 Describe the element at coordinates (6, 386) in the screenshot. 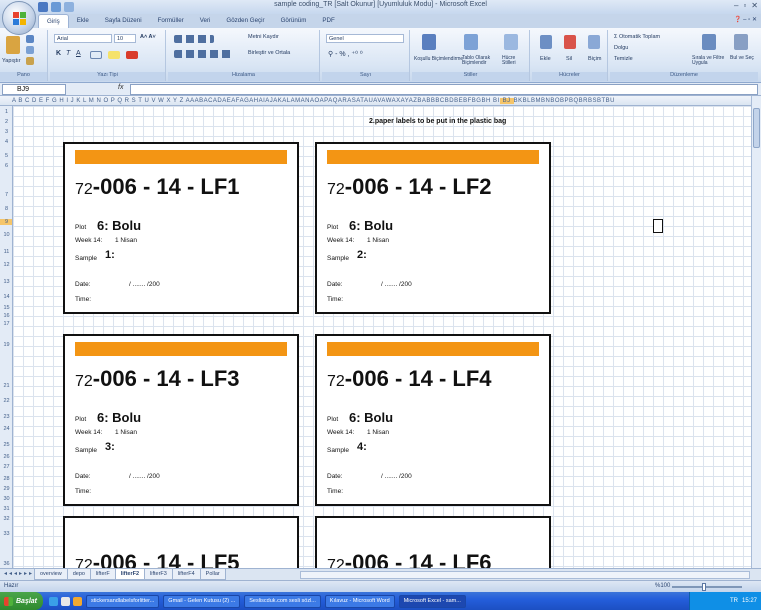

I see `row-number: 21` at that location.